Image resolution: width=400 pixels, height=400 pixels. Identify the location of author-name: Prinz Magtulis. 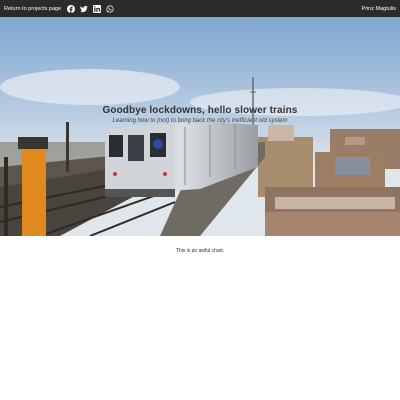
(378, 8).